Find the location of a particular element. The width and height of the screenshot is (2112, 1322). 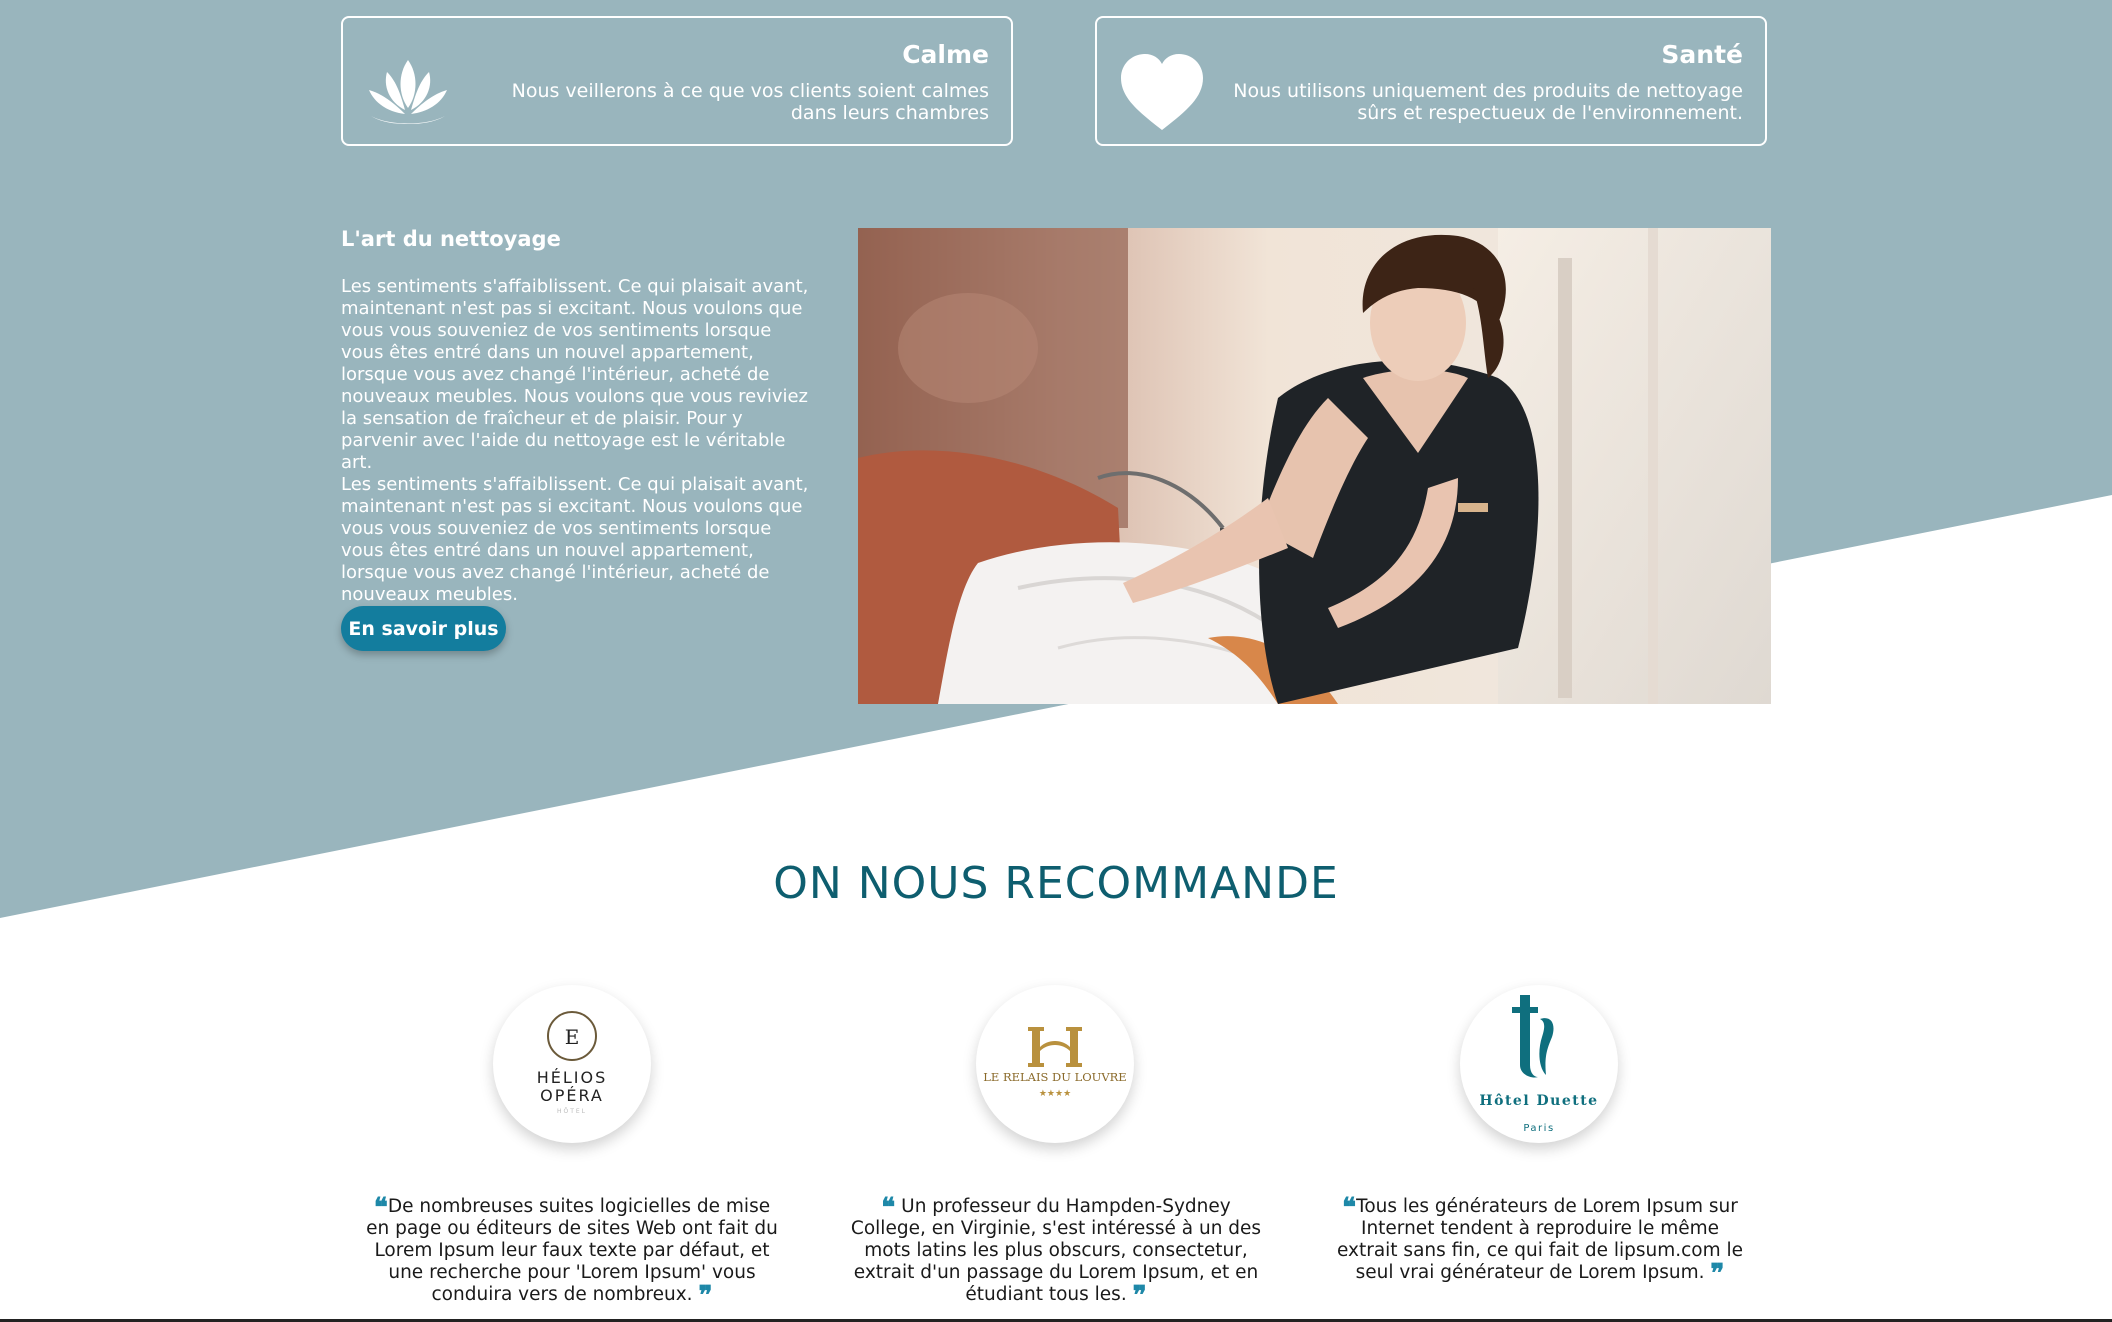

hotel-duette-logo-name: Hôtel Duette is located at coordinates (1538, 1101).